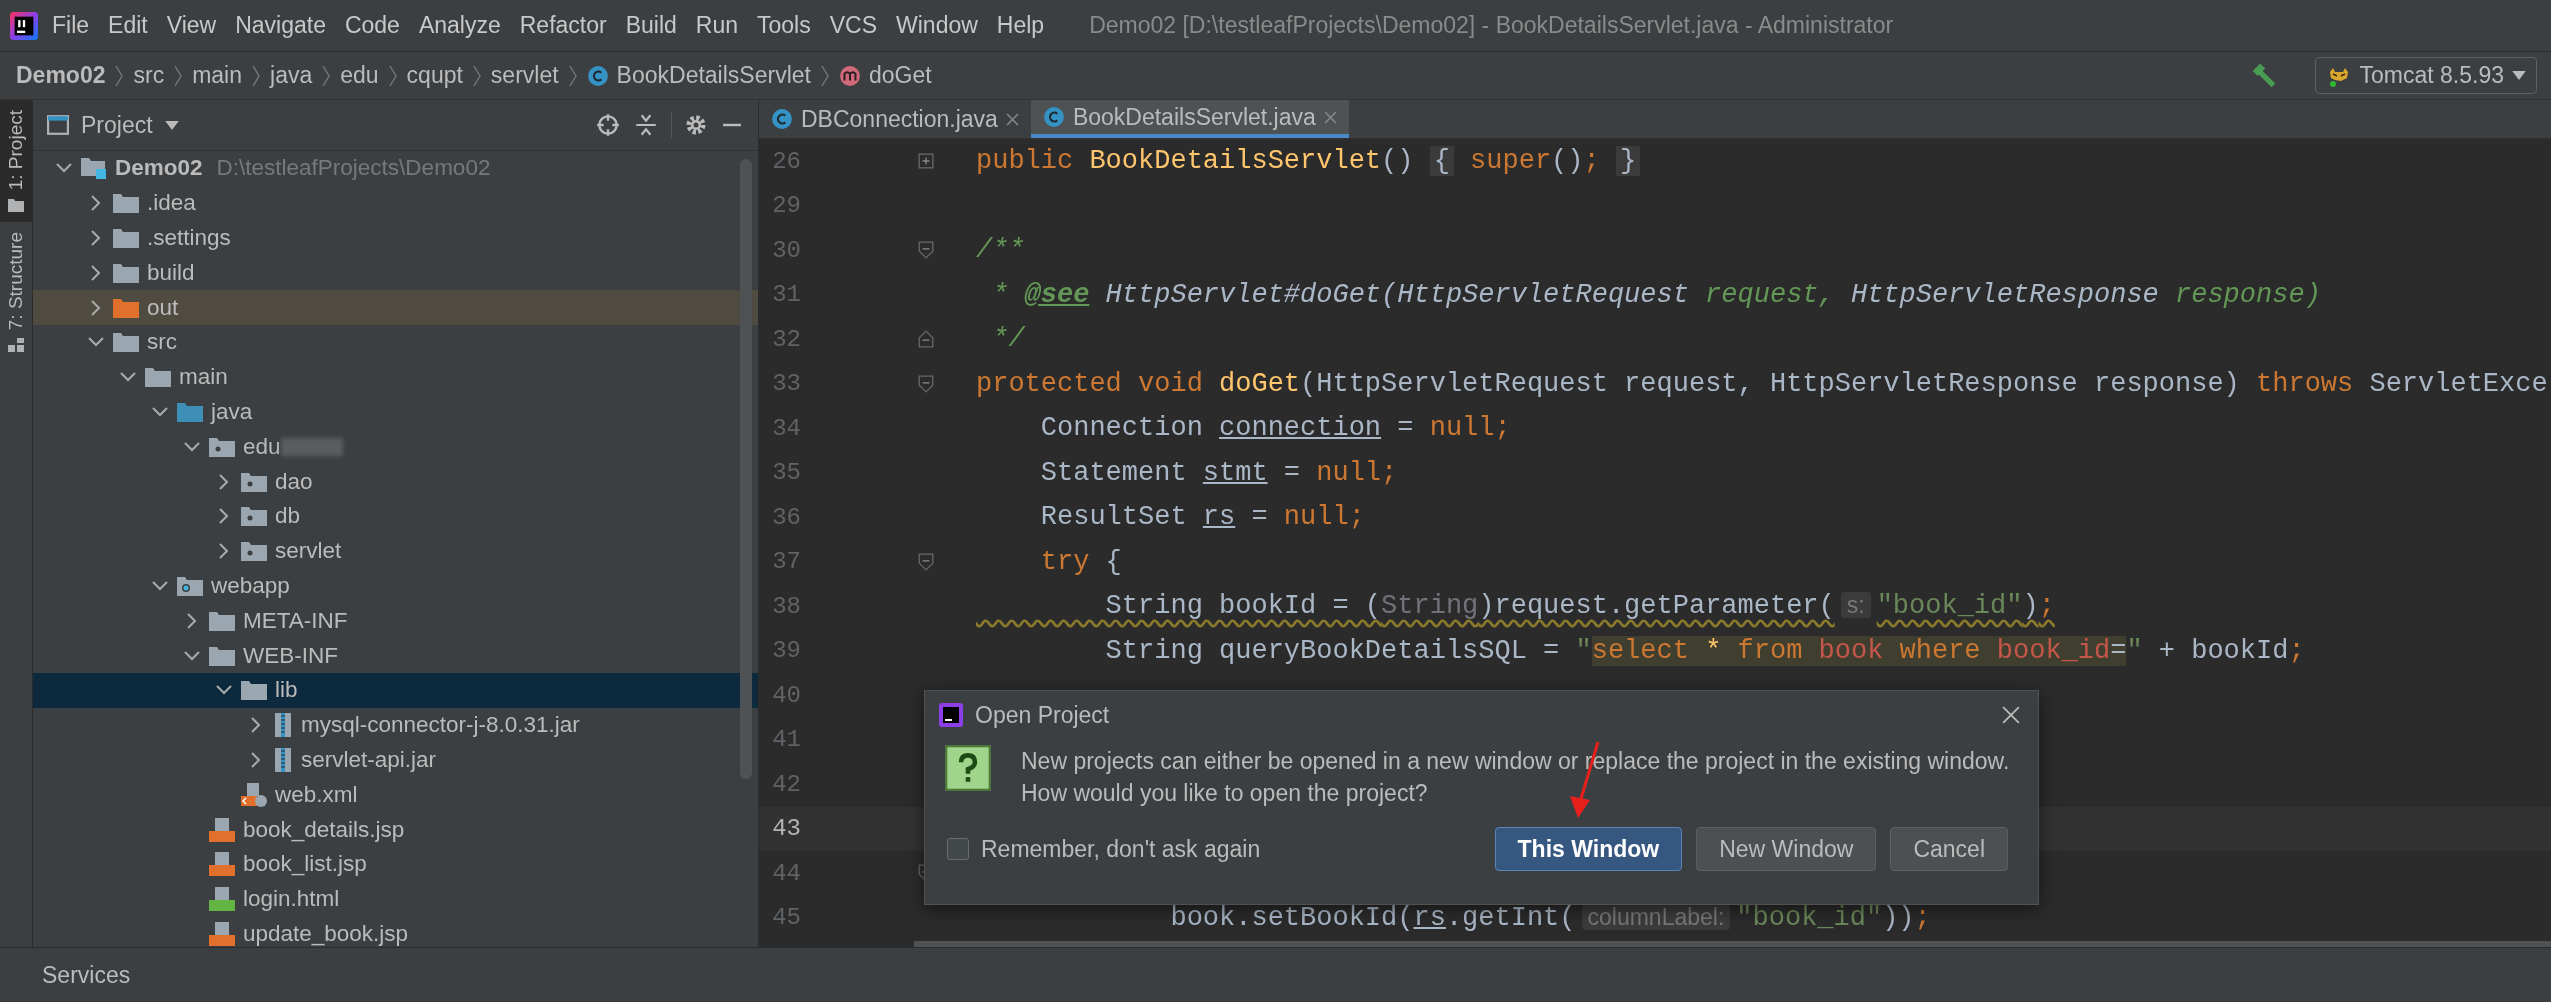 The image size is (2551, 1002). Describe the element at coordinates (651, 25) in the screenshot. I see `menu-item: Build` at that location.